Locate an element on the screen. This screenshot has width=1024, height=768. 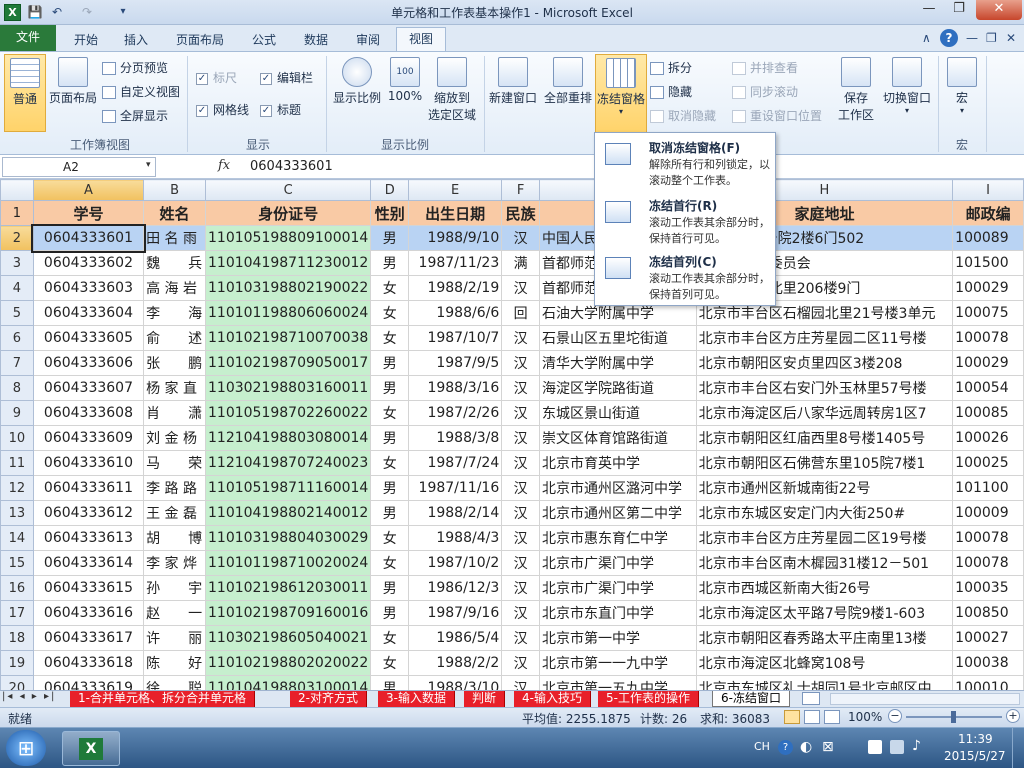
cell: 100009 is located at coordinates (988, 513).